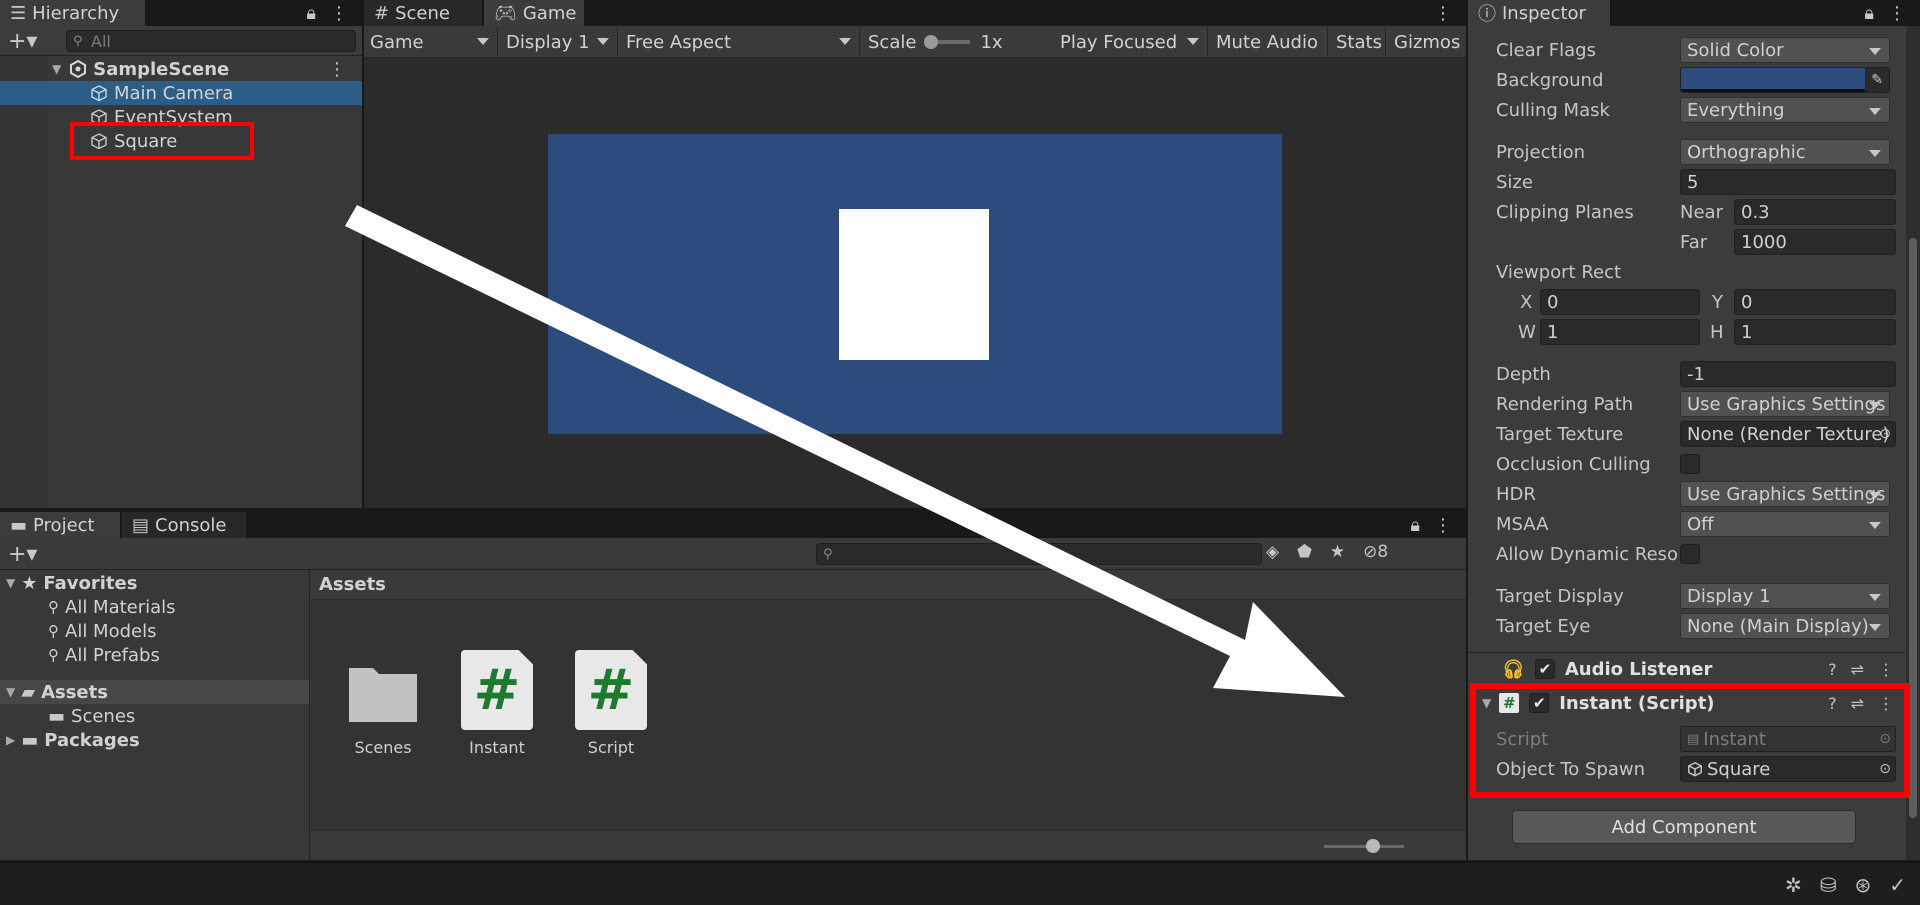 This screenshot has height=905, width=1920. I want to click on scale-slider: Scale 1x, so click(952, 42).